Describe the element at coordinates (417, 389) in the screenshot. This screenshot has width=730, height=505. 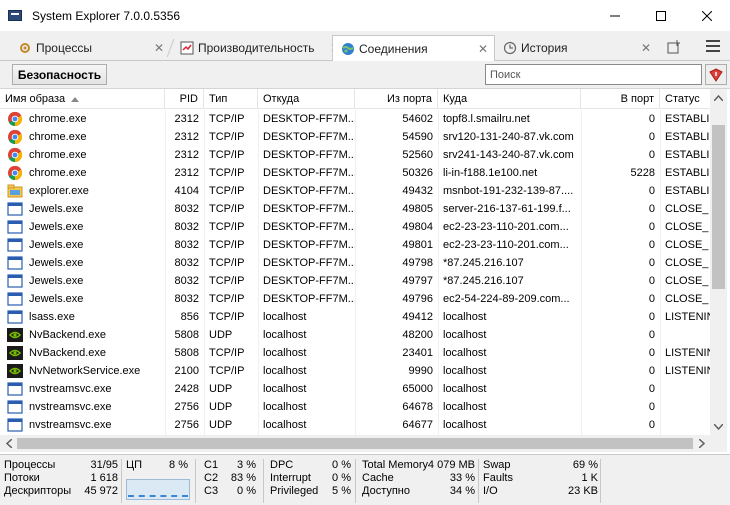
I see `cell-from-port: 65000` at that location.